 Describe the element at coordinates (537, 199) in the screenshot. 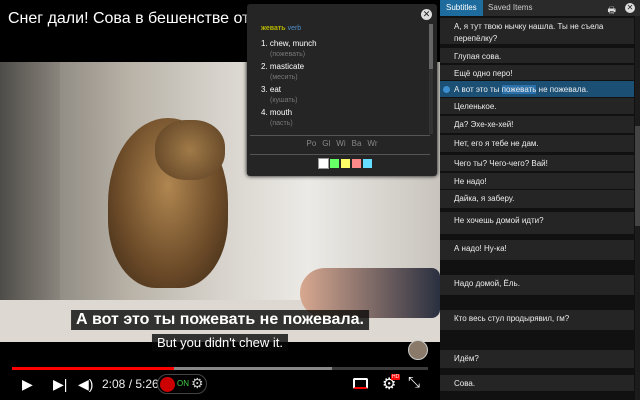

I see `subtitle-row: Дайка, я заберу.` at that location.